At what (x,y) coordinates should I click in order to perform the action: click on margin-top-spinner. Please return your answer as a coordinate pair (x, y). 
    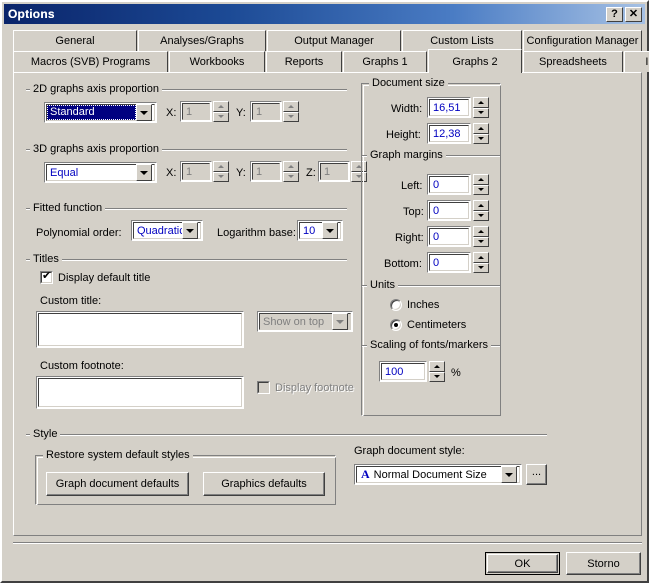
    Looking at the image, I should click on (481, 210).